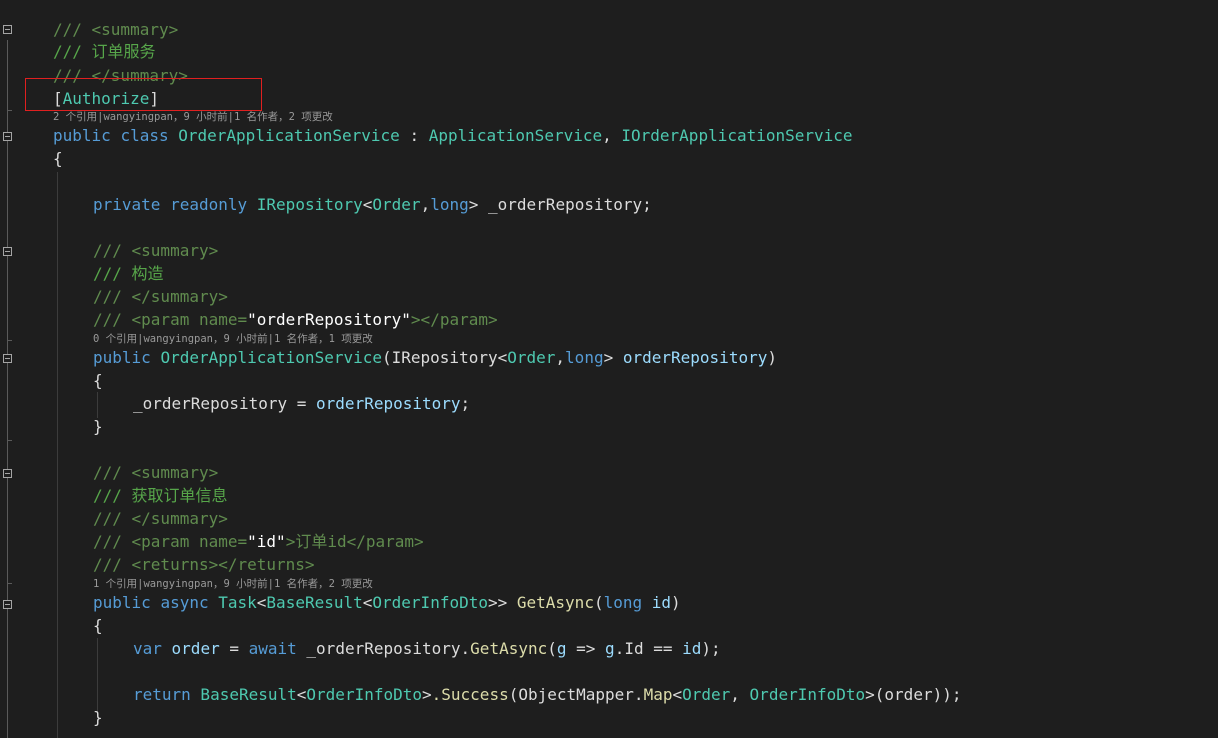 This screenshot has width=1218, height=738. Describe the element at coordinates (258, 541) in the screenshot. I see `code-line-comment: /// <param name="id">订单id</param>` at that location.